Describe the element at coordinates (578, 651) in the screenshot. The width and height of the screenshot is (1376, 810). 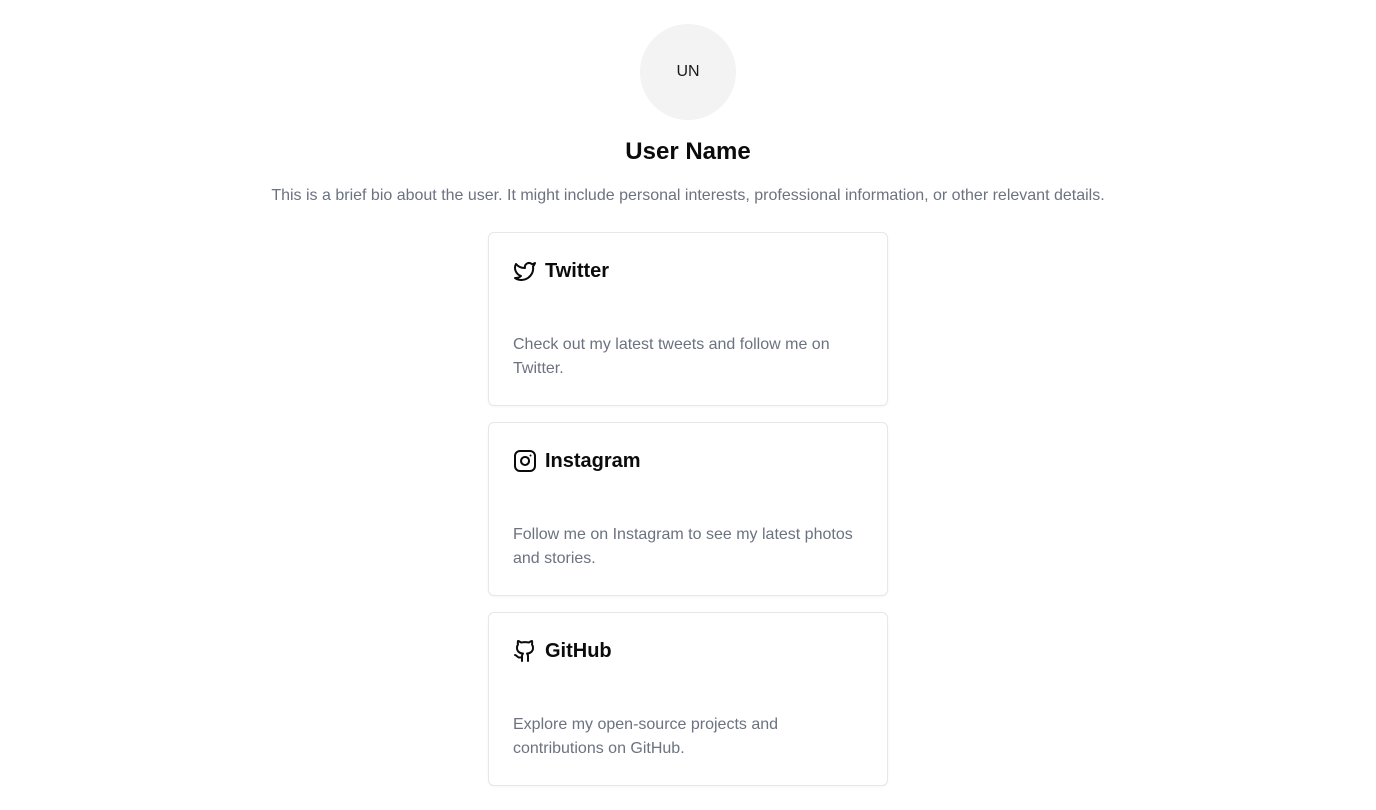
I see `github-card-title: GitHub` at that location.